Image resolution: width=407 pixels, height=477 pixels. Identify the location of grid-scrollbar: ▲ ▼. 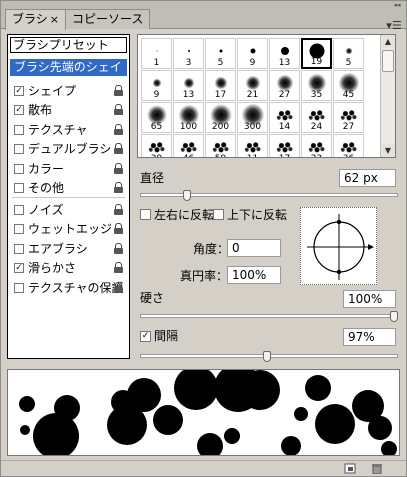
(387, 96).